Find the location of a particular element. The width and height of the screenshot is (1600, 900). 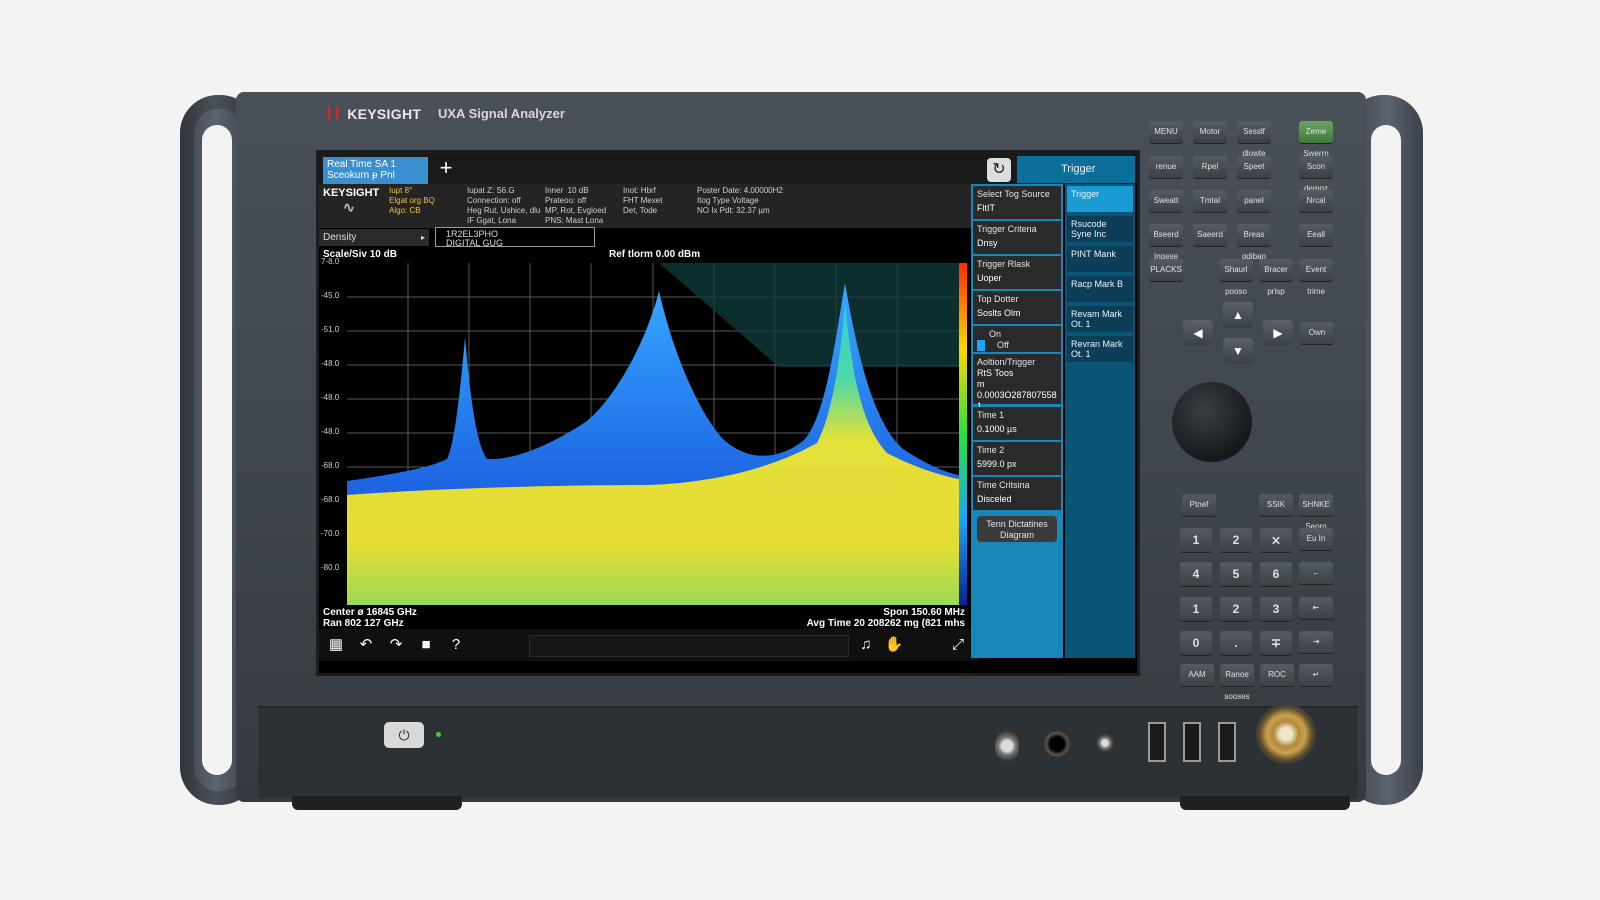

menu-select-source: Select Tog Source FltIT is located at coordinates (1017, 202).